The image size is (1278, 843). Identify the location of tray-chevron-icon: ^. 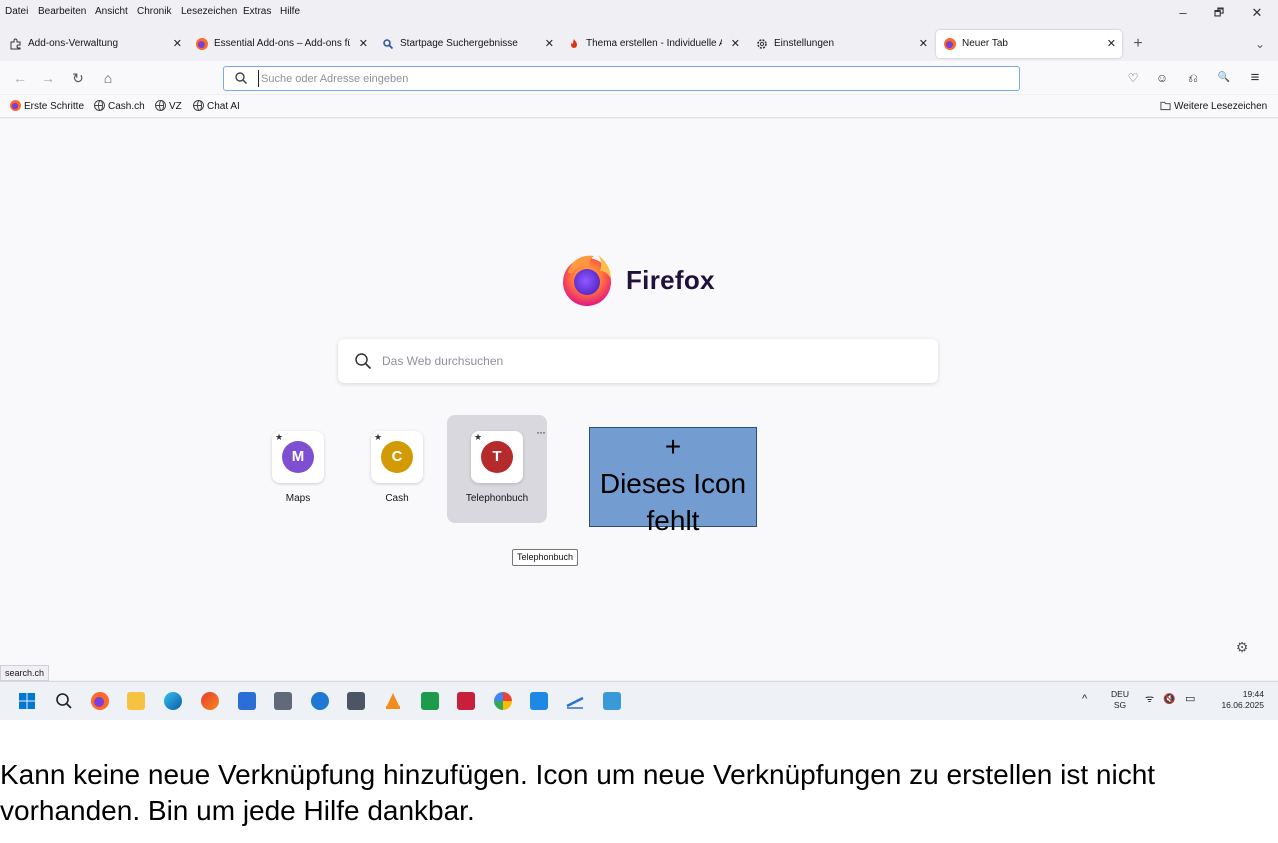
(1084, 699).